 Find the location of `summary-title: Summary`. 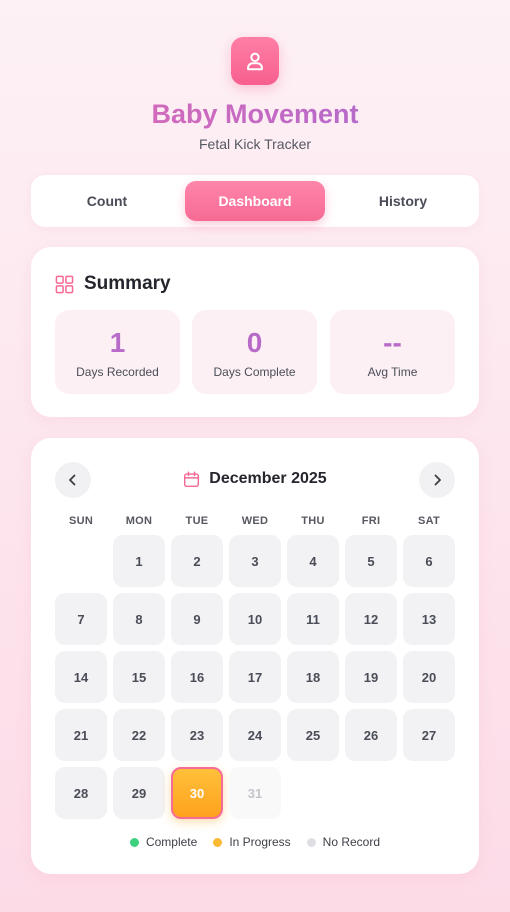

summary-title: Summary is located at coordinates (127, 283).